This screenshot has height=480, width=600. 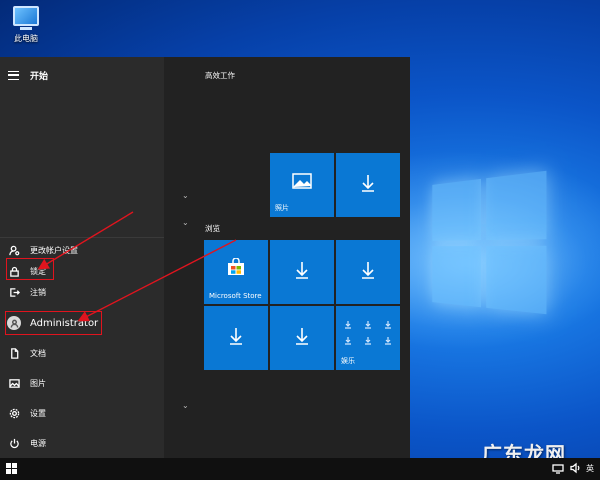 I want to click on windows-logo-wallpaper, so click(x=494, y=247).